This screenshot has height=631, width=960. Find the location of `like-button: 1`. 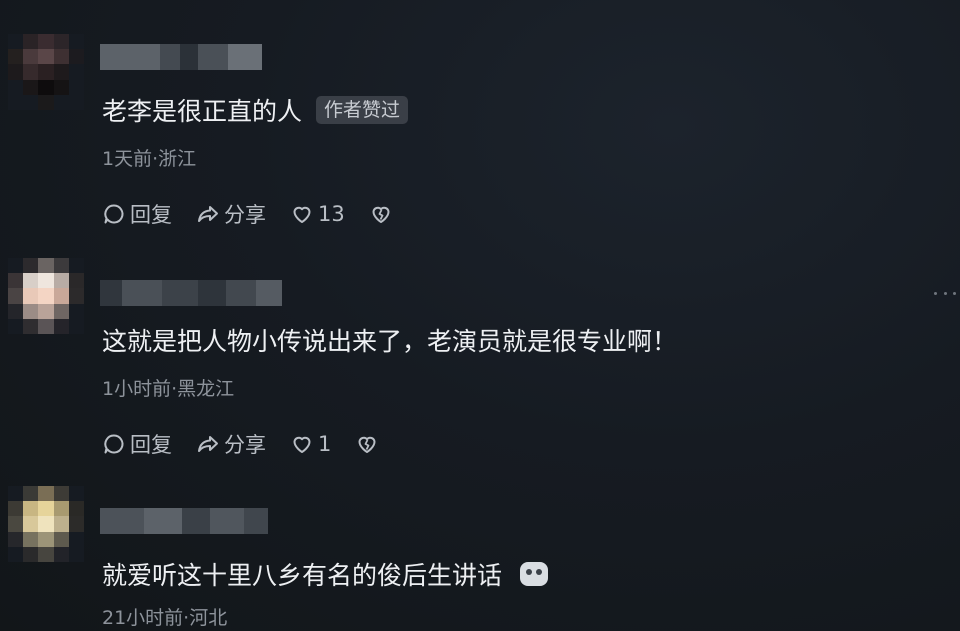

like-button: 1 is located at coordinates (310, 444).